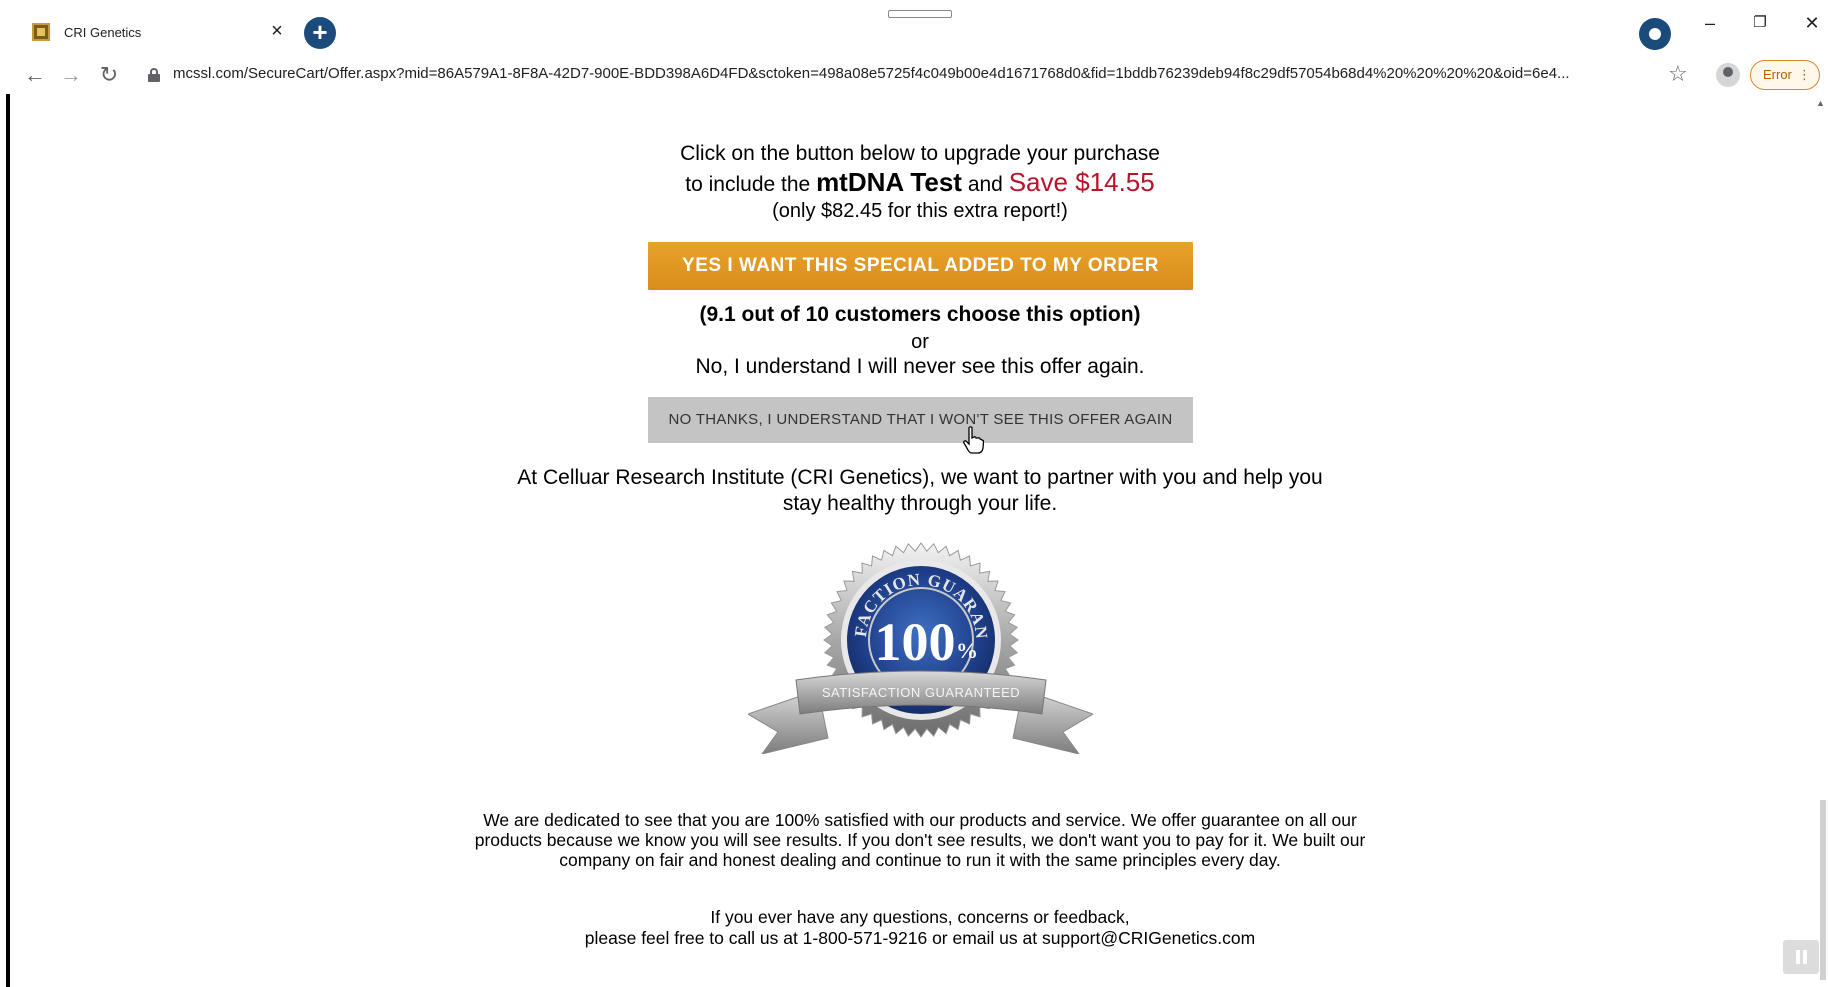 The image size is (1828, 987). Describe the element at coordinates (103, 32) in the screenshot. I see `tab-title: CRI Genetics` at that location.